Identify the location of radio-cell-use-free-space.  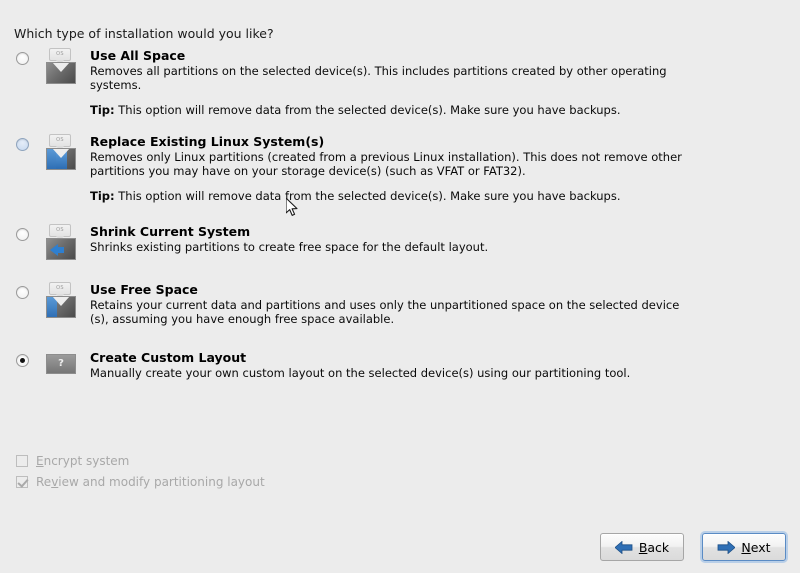
(22, 290).